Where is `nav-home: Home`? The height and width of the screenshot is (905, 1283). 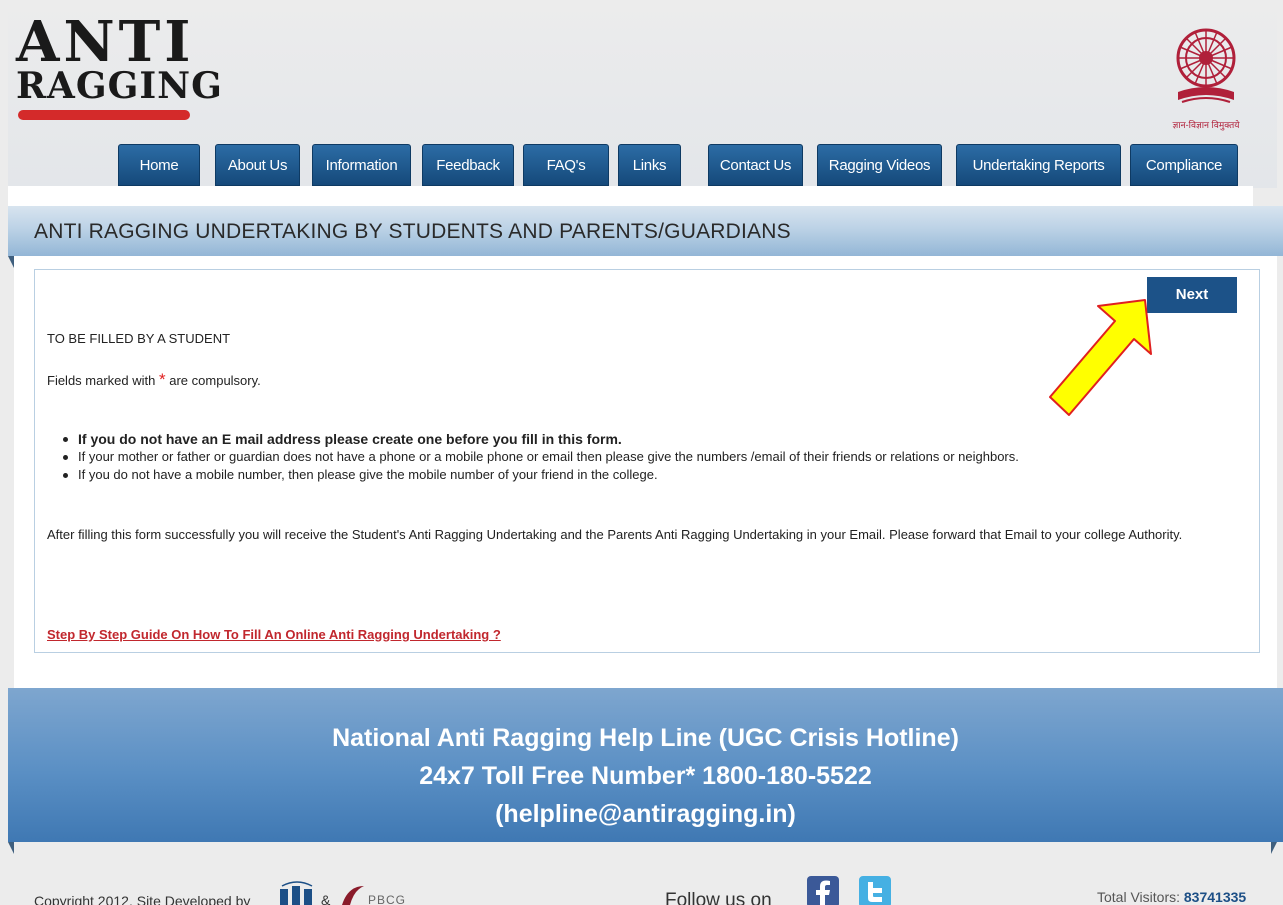 nav-home: Home is located at coordinates (159, 165).